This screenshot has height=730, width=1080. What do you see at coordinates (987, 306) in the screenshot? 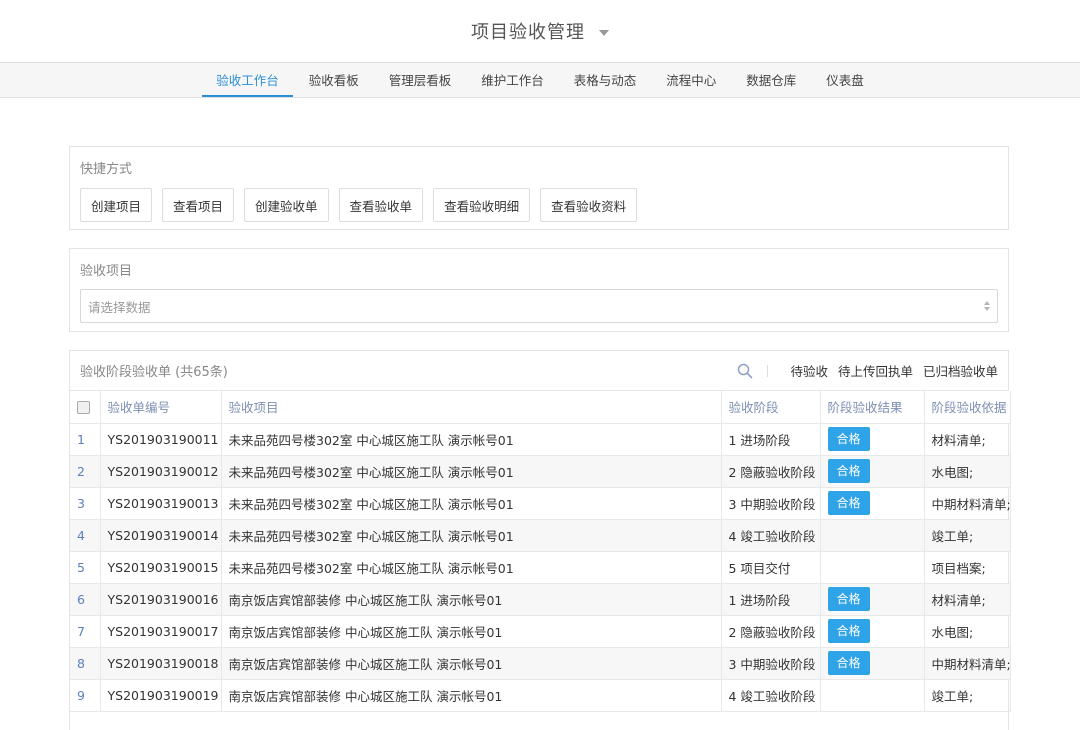
I see `select-arrows-icon` at bounding box center [987, 306].